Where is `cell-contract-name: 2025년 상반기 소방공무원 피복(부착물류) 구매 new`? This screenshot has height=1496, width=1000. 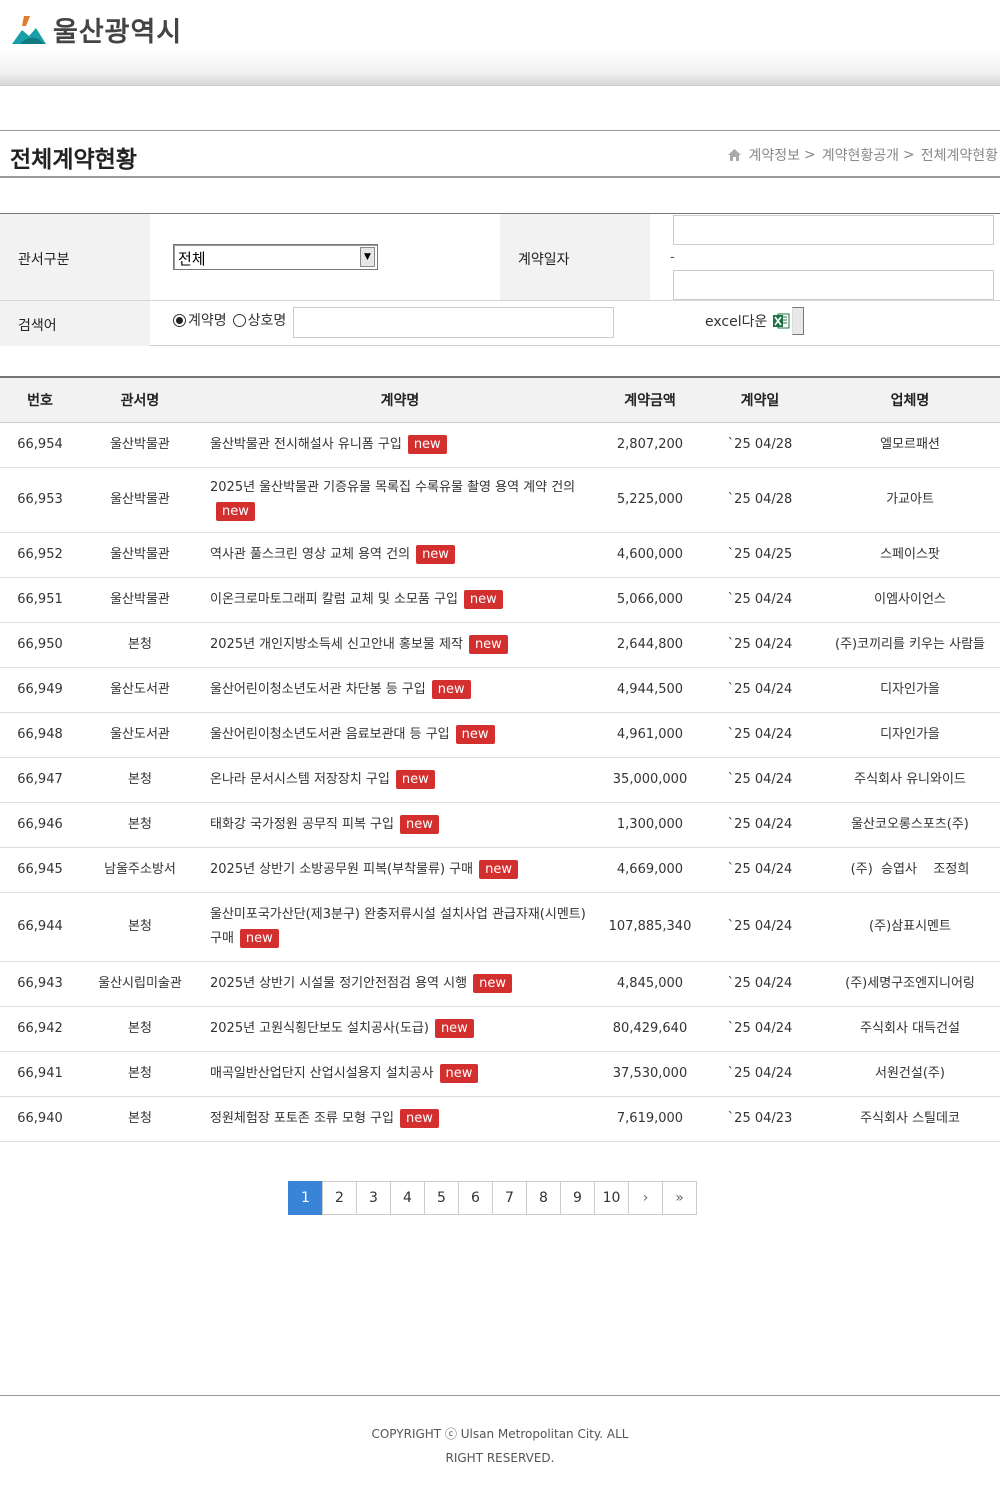
cell-contract-name: 2025년 상반기 소방공무원 피복(부착물류) 구매 new is located at coordinates (400, 870).